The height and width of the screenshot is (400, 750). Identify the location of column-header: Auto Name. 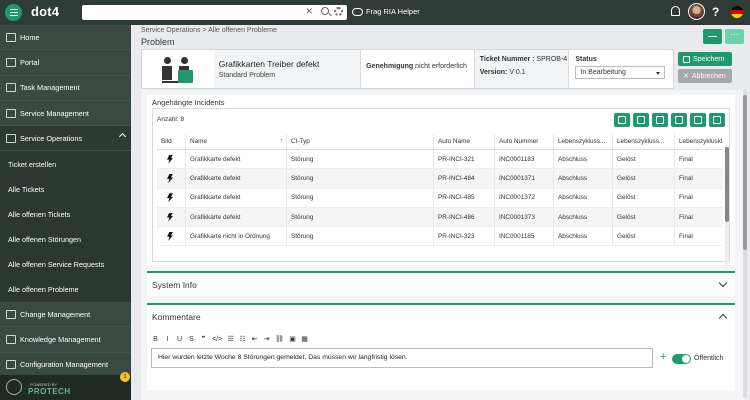
(464, 141).